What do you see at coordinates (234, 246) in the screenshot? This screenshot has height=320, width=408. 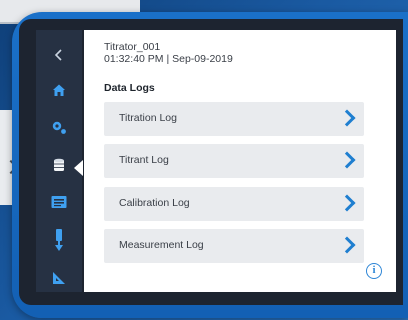 I see `measurement-log-button: Measurement Log` at bounding box center [234, 246].